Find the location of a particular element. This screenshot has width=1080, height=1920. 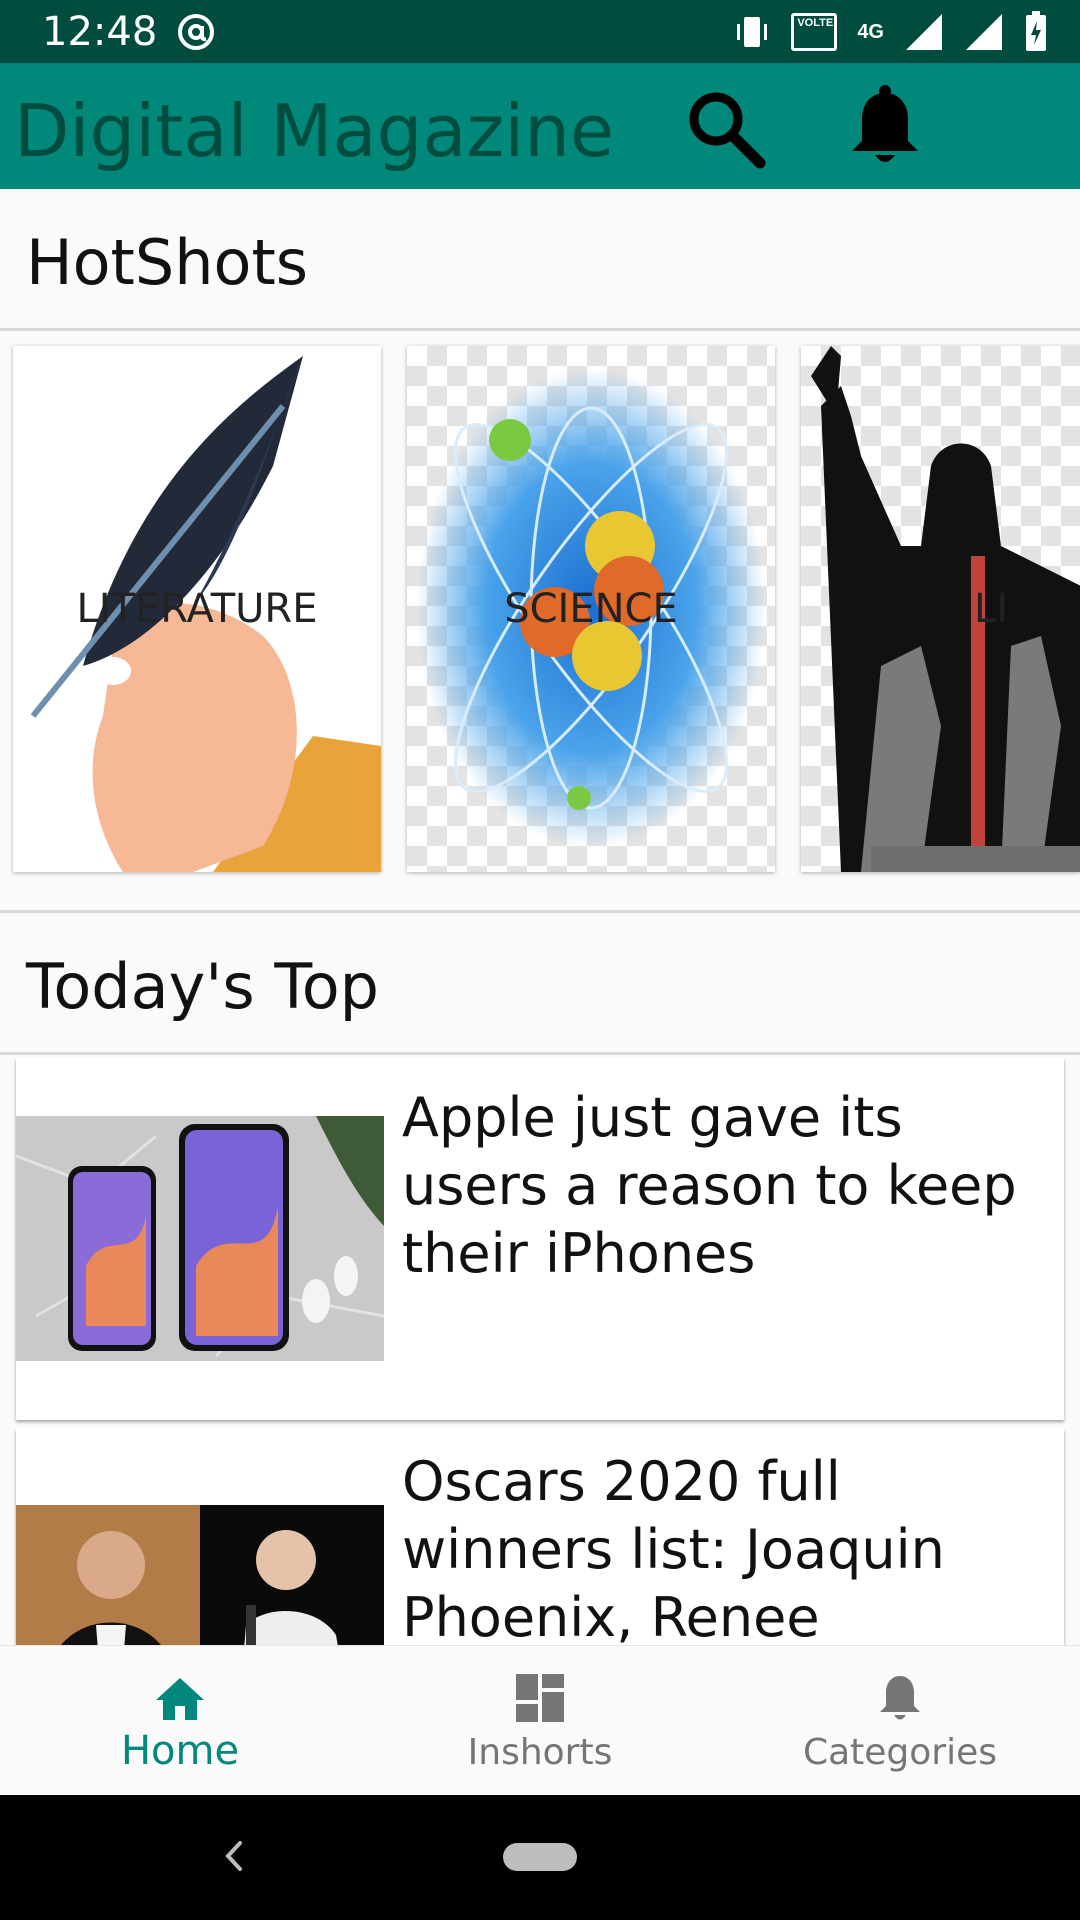

nav-label: Home is located at coordinates (180, 1751).